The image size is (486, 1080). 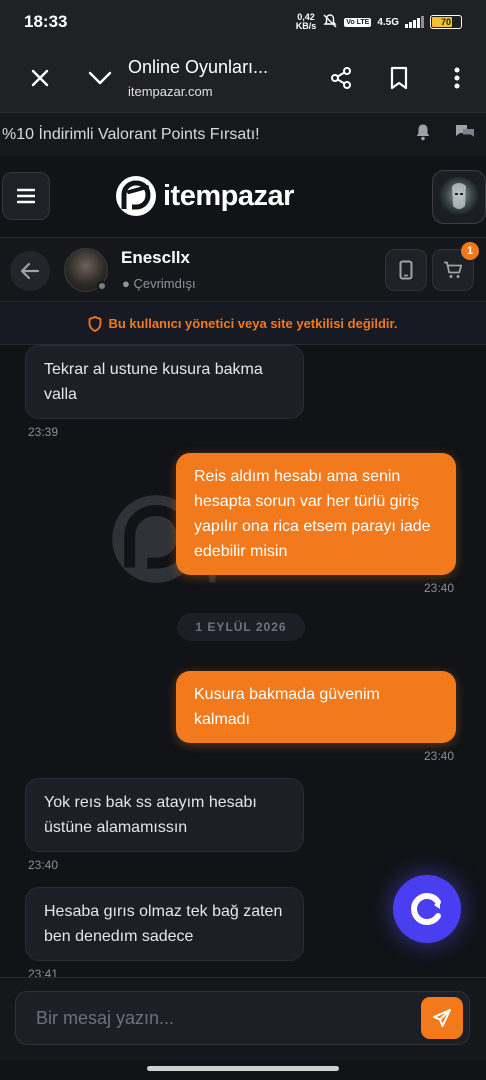 I want to click on user-status: ● Çevrimdışı, so click(x=159, y=283).